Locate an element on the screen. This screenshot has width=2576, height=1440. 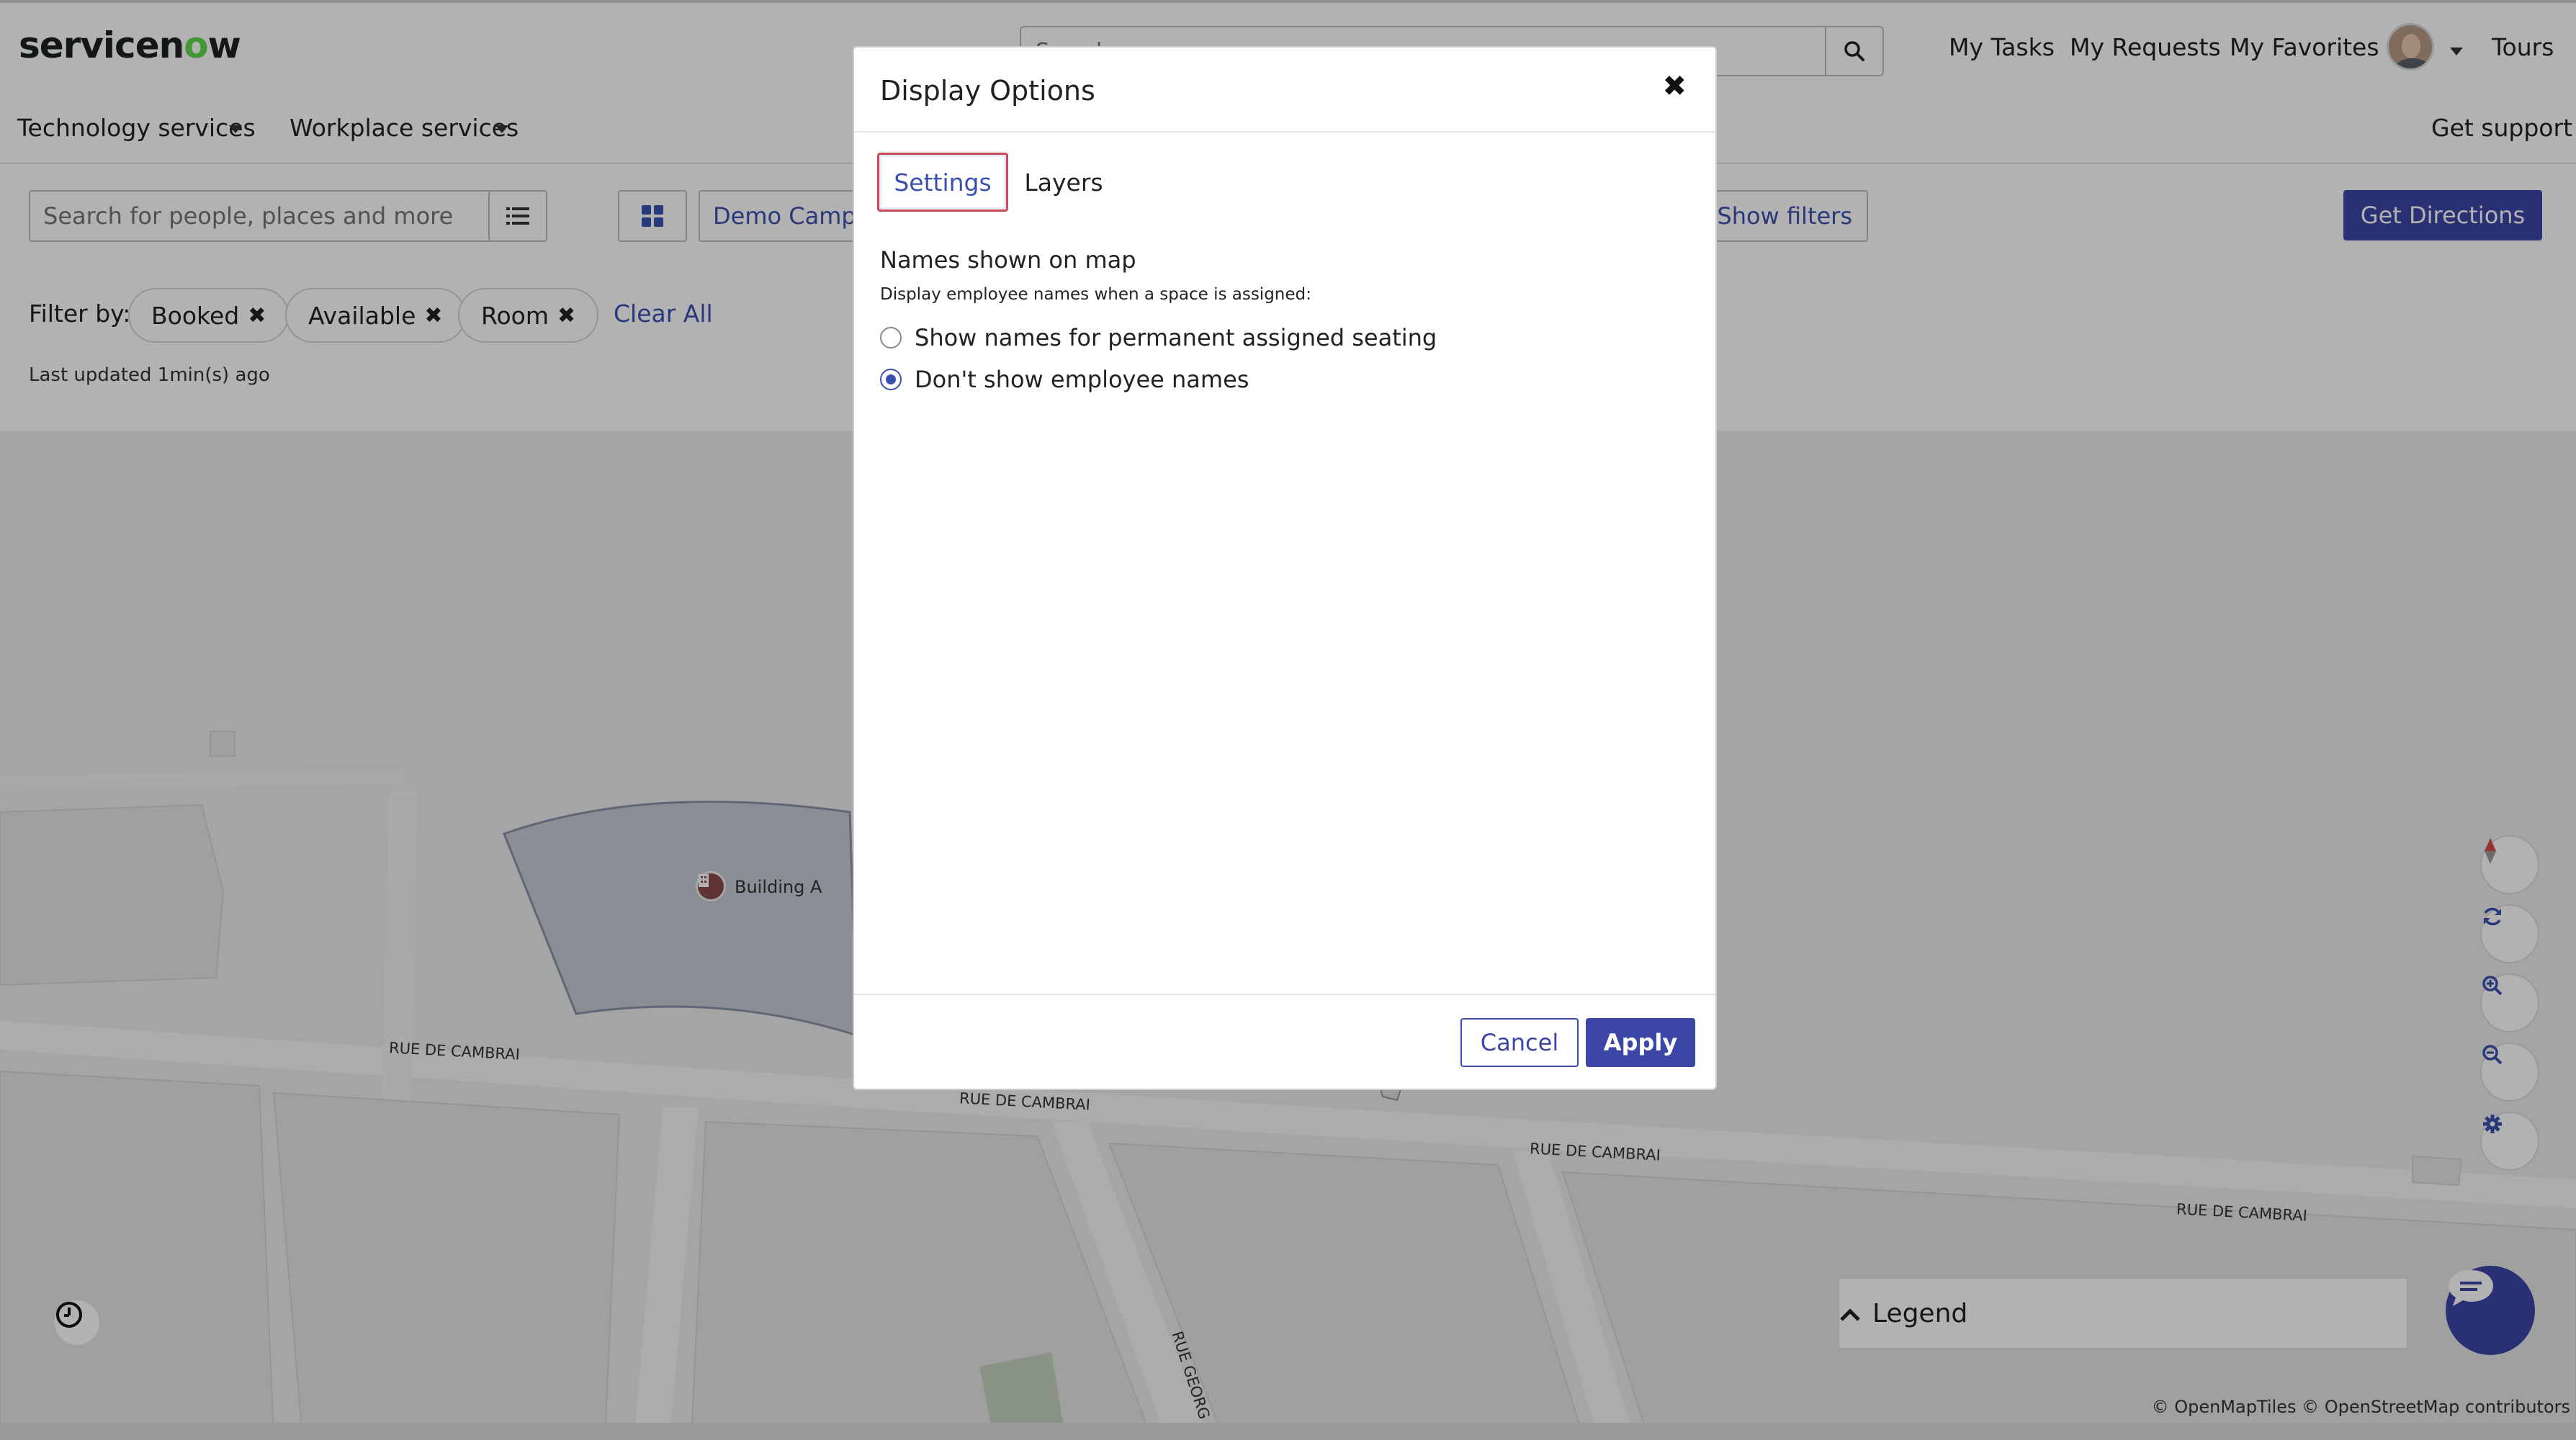
dialog-footer: Cancel Apply is located at coordinates (1284, 1041).